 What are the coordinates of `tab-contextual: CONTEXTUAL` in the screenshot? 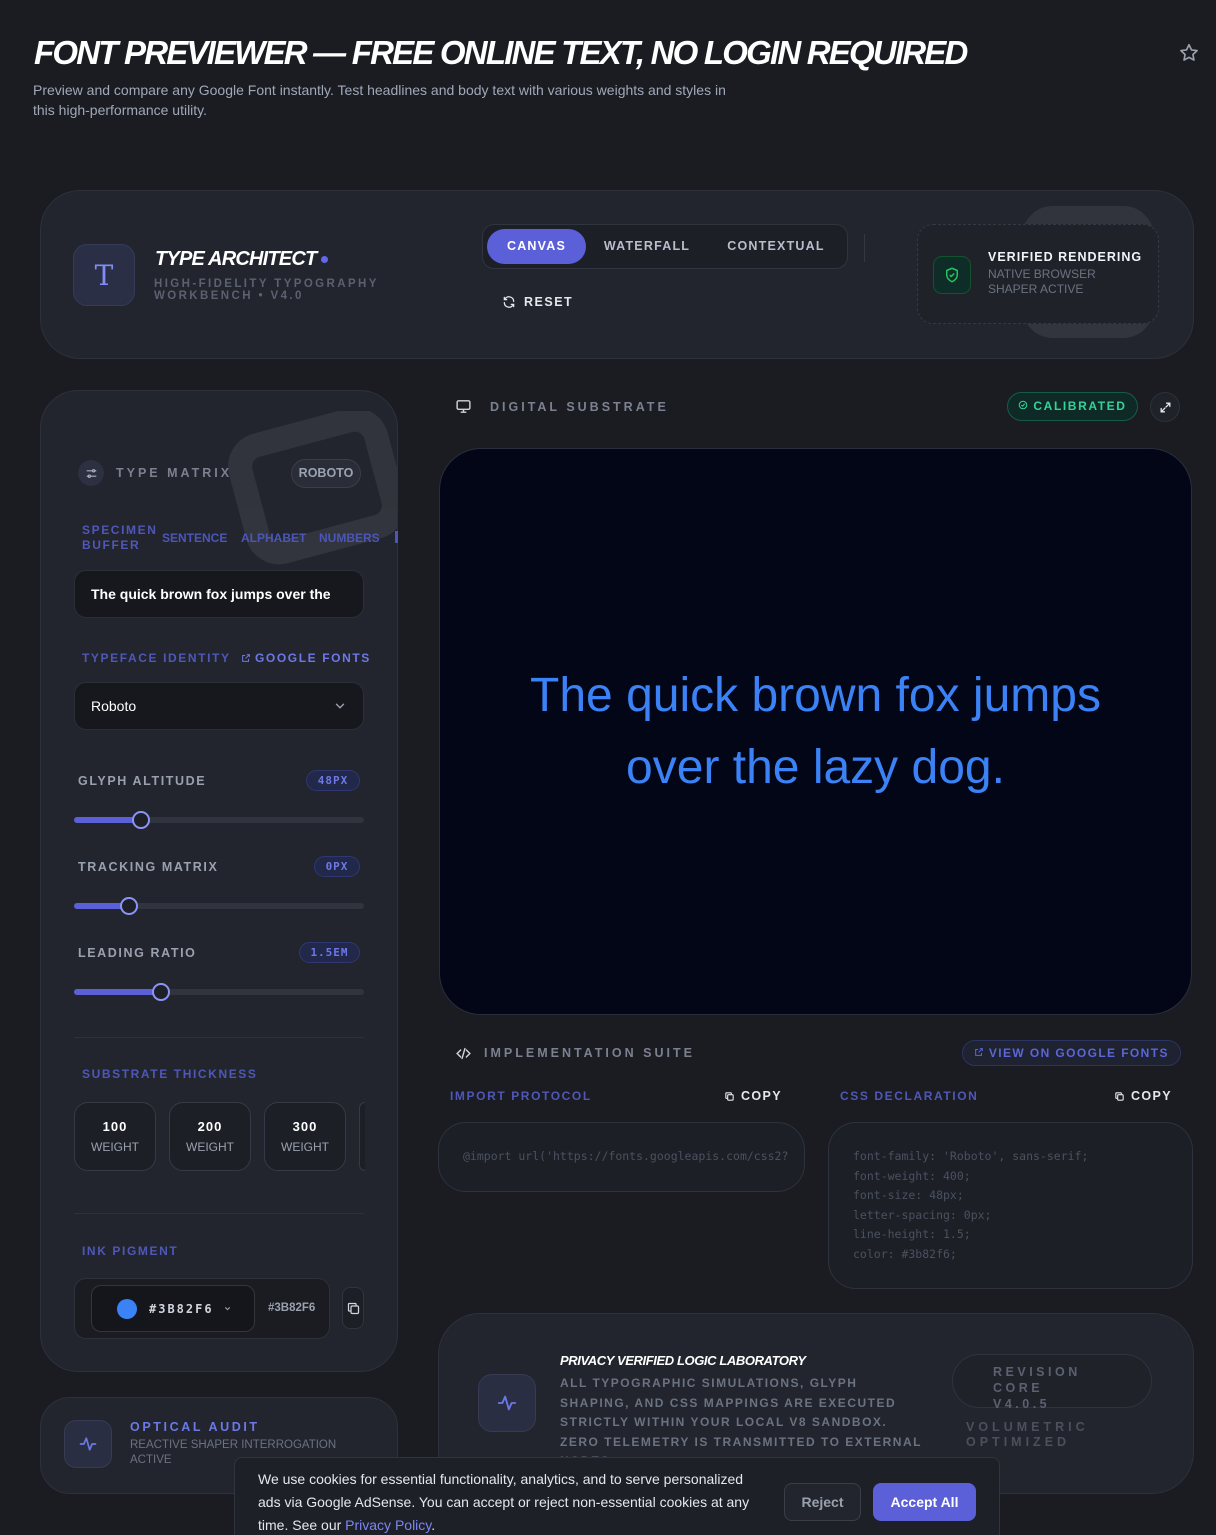 It's located at (776, 246).